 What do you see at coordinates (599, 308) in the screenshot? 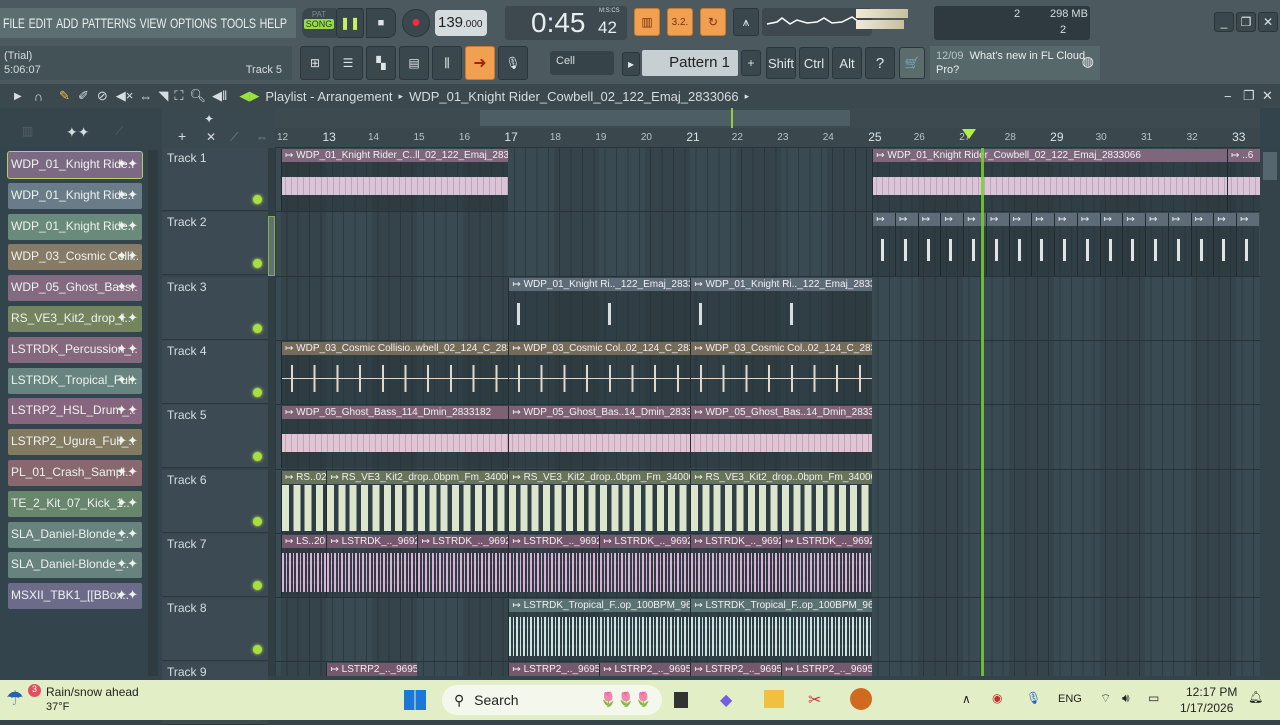
I see `audio-clip: ↦ WDP_01_Knight Ri.._122_Emaj_2833069` at bounding box center [599, 308].